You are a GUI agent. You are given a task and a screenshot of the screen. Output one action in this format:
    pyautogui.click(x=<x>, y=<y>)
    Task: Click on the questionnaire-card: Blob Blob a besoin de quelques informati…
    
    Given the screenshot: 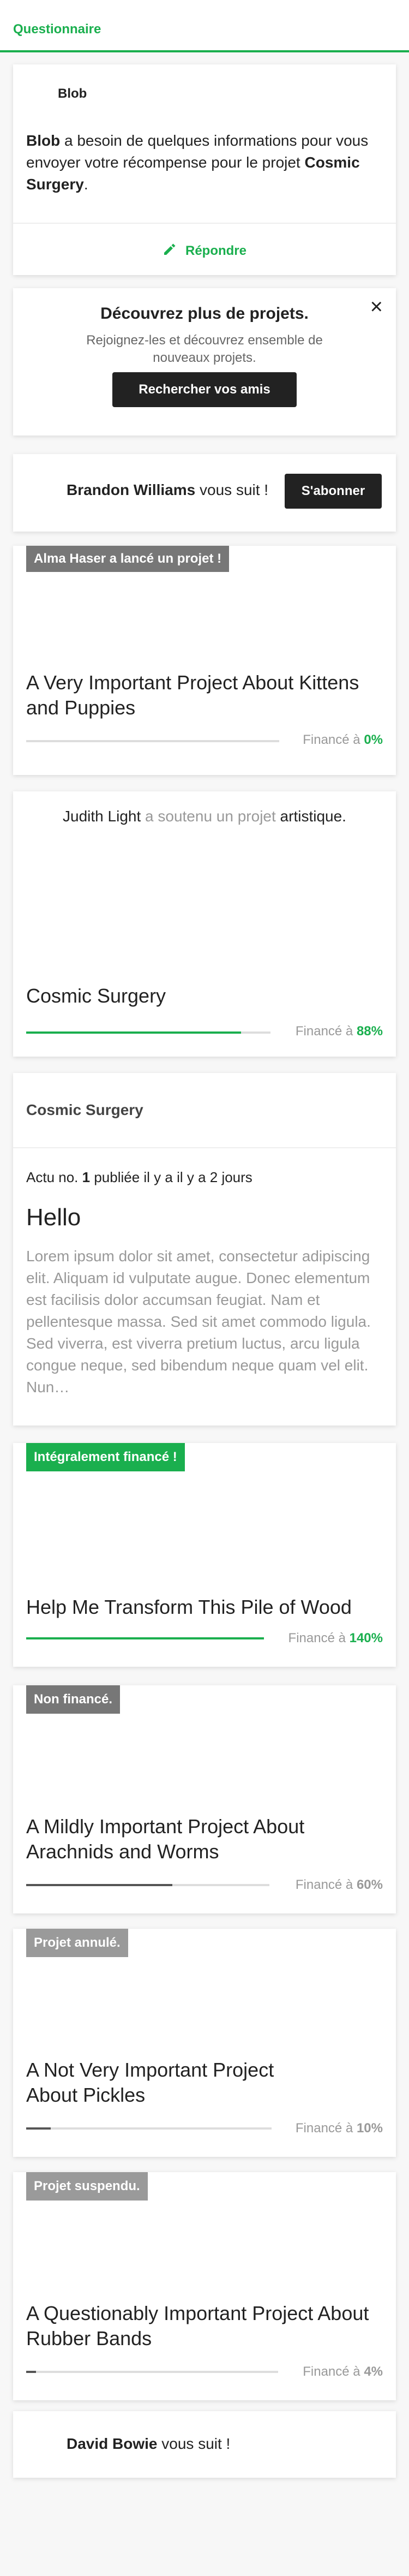 What is the action you would take?
    pyautogui.click(x=204, y=169)
    